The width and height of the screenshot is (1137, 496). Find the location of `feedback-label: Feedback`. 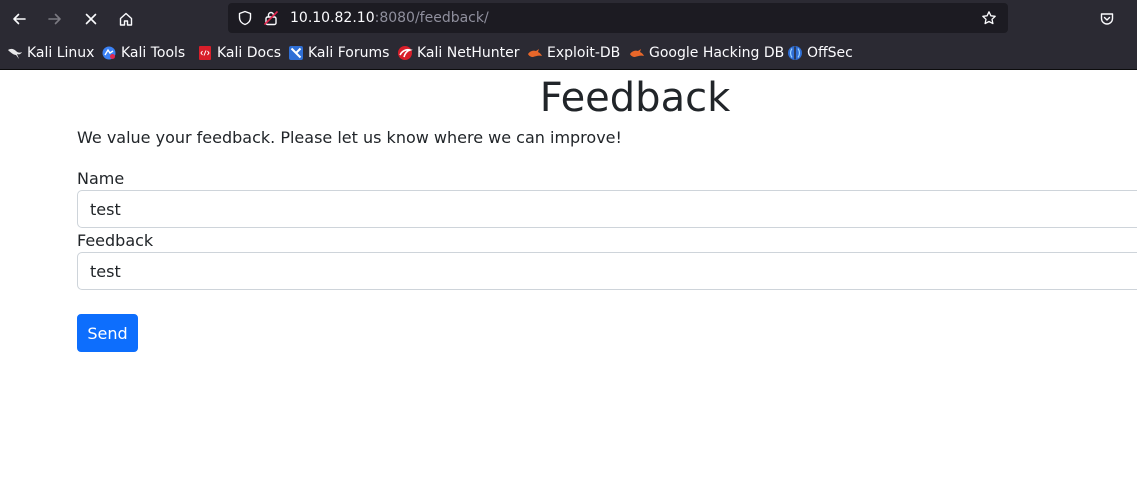

feedback-label: Feedback is located at coordinates (115, 240).